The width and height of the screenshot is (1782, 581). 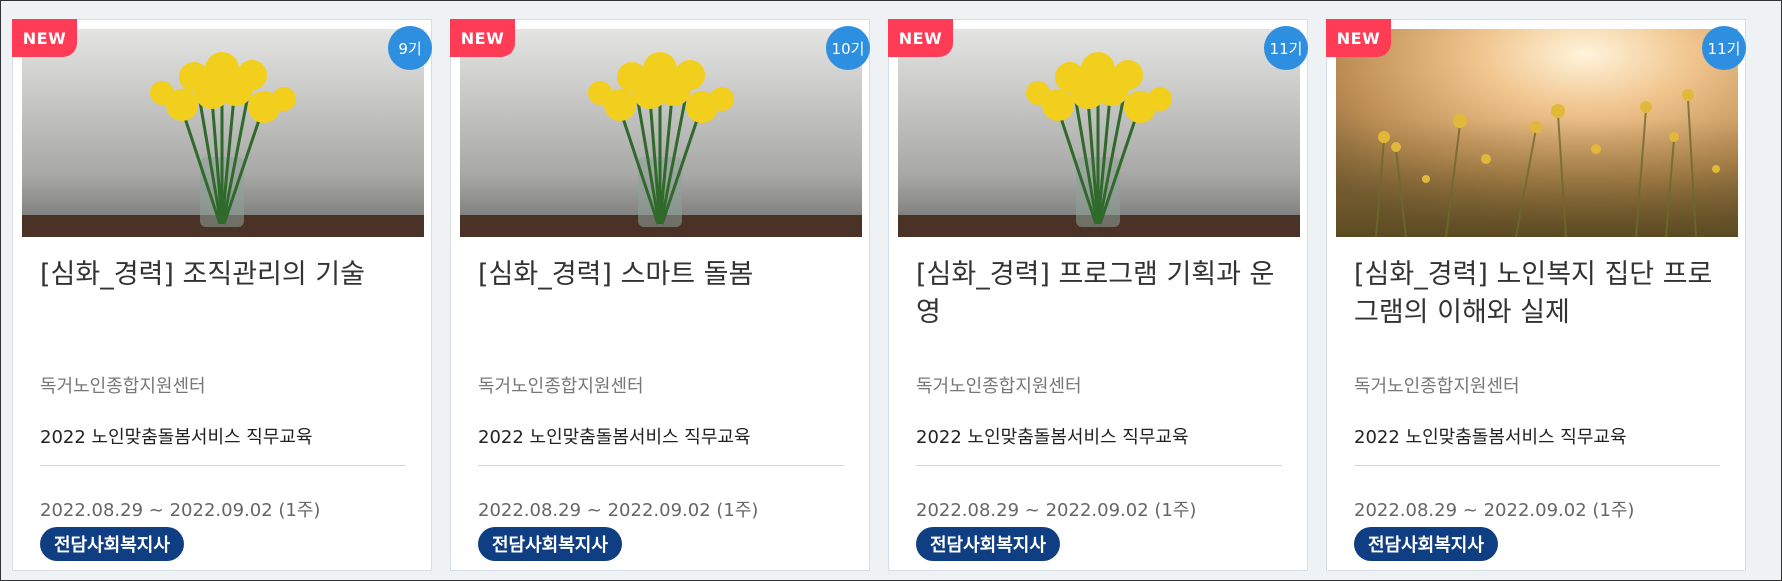 What do you see at coordinates (1101, 294) in the screenshot?
I see `course-title: [심화_경력] 프로그램 기획과 운영` at bounding box center [1101, 294].